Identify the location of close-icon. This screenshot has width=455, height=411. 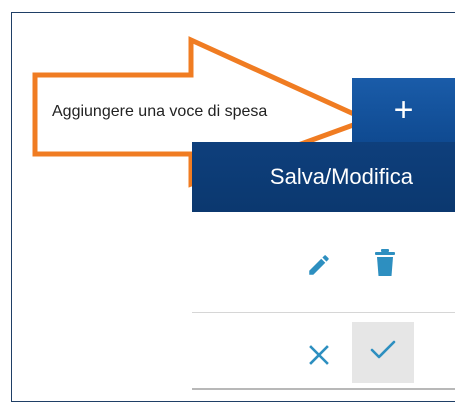
(319, 355).